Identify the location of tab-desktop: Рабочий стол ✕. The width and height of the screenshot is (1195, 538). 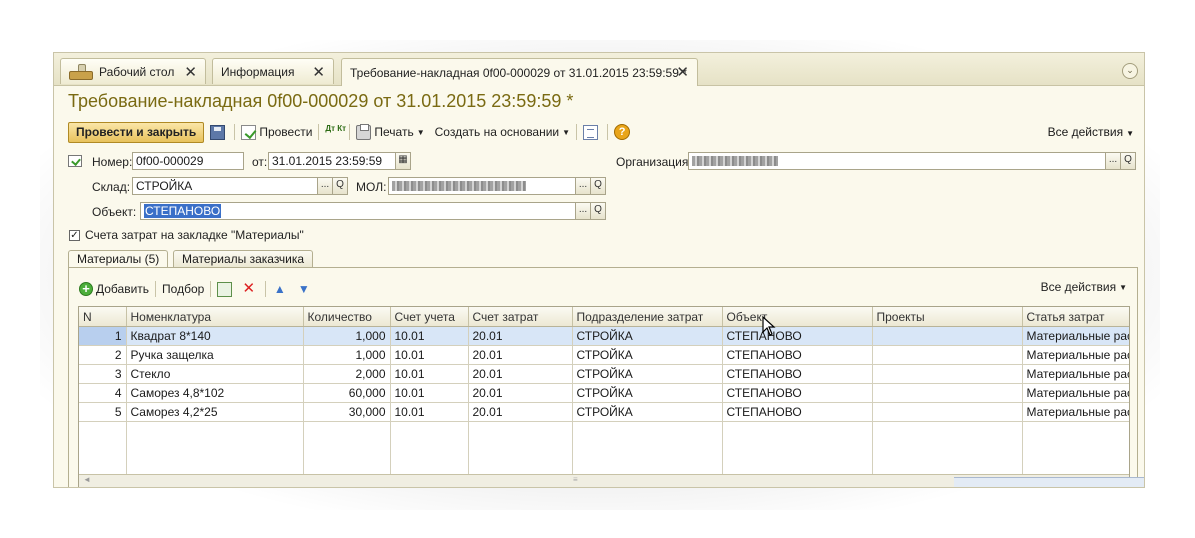
(133, 71).